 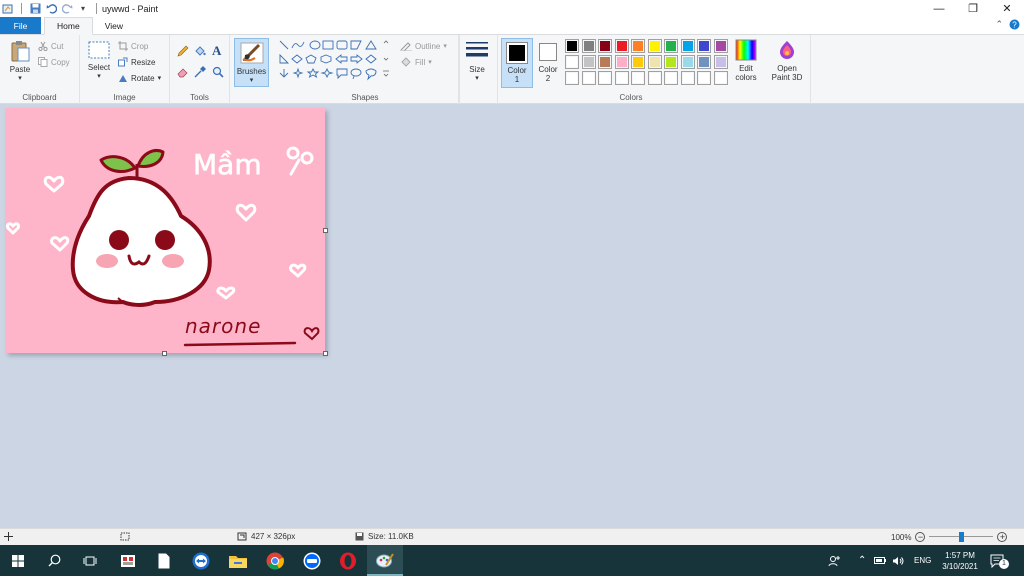 I want to click on chevron-up-icon: ⌃, so click(x=862, y=560).